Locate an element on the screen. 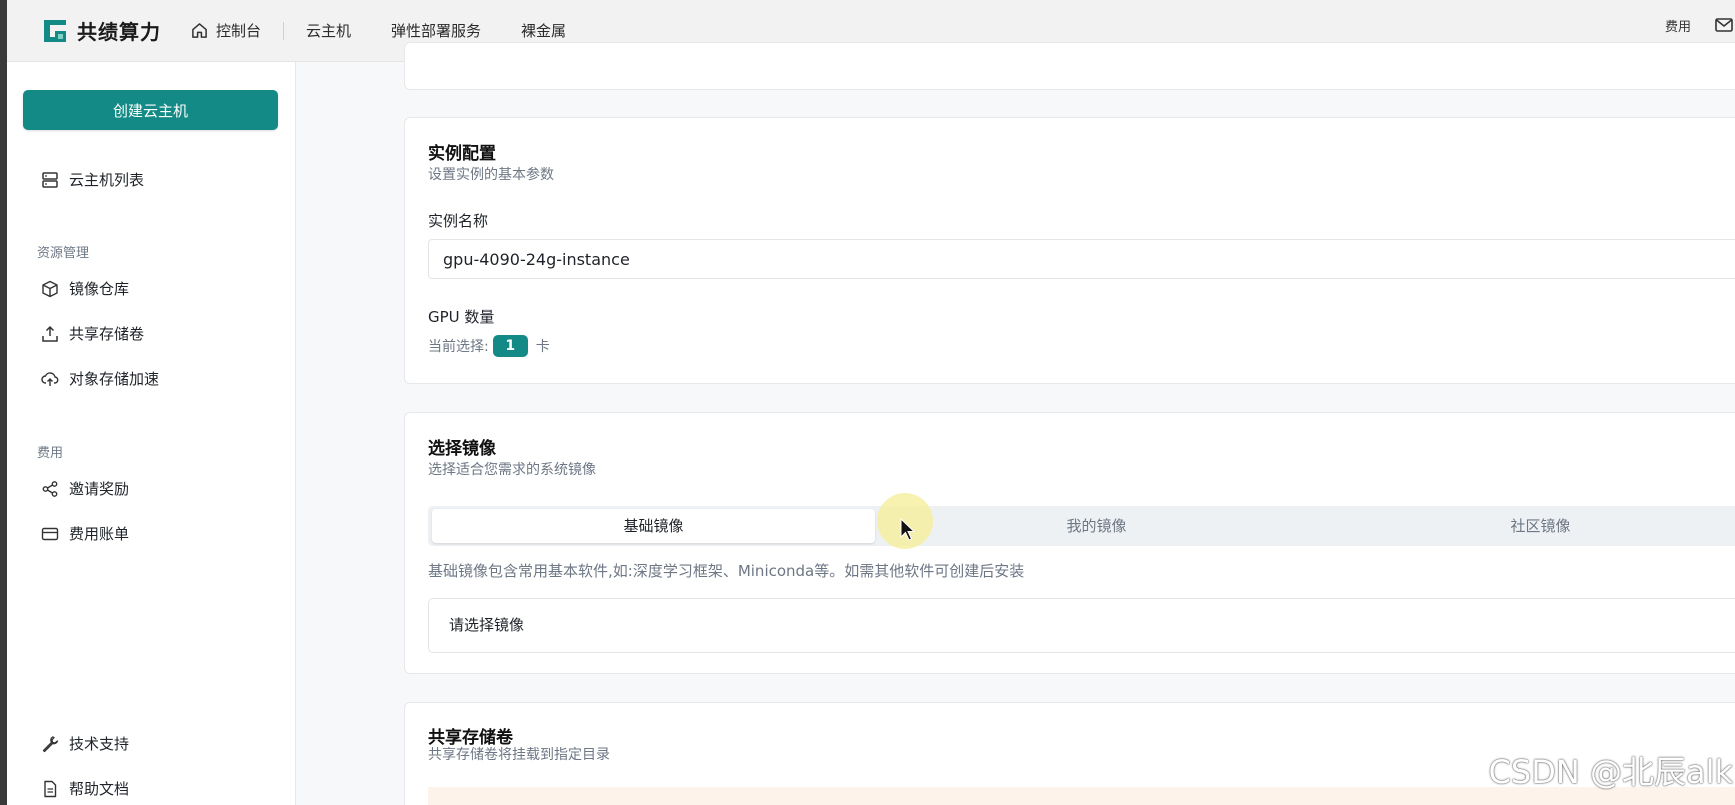 The height and width of the screenshot is (805, 1735). sidebar-group-resources: 资源管理 is located at coordinates (63, 253).